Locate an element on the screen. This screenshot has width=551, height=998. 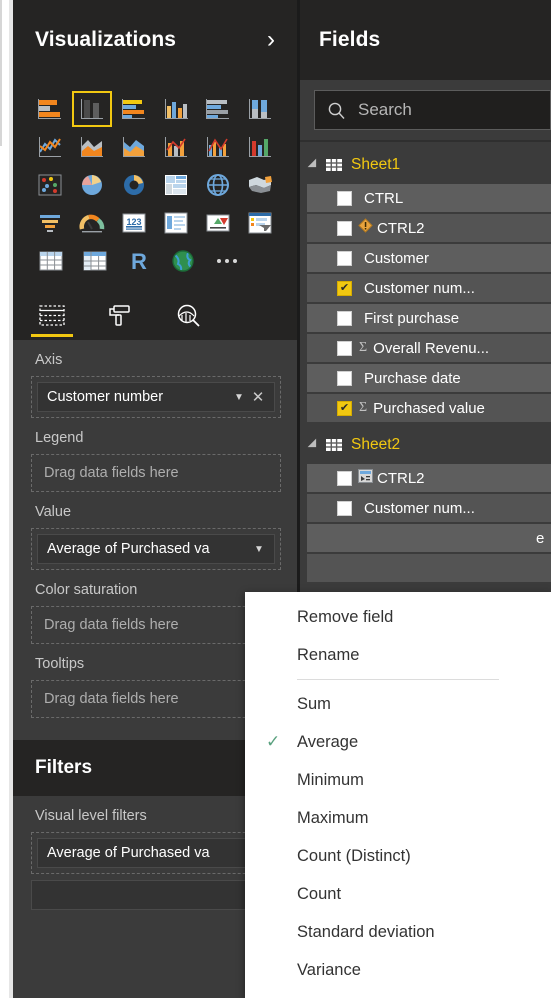
field-chip-axis: Customer number ▼ ✕ is located at coordinates (156, 397).